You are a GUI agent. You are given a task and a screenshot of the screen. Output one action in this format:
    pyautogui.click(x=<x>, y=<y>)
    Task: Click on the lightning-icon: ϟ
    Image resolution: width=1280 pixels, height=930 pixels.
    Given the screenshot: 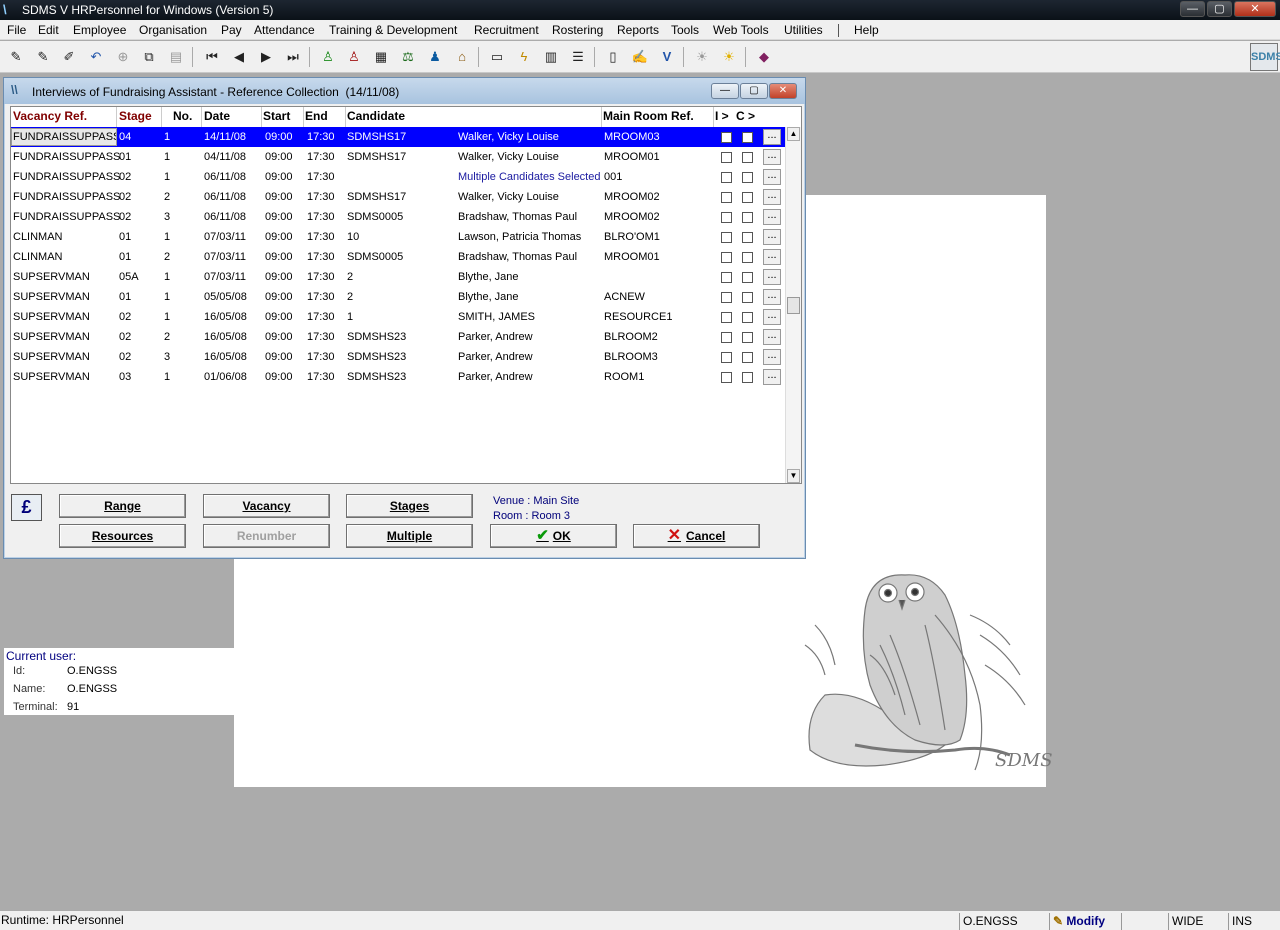 What is the action you would take?
    pyautogui.click(x=524, y=57)
    